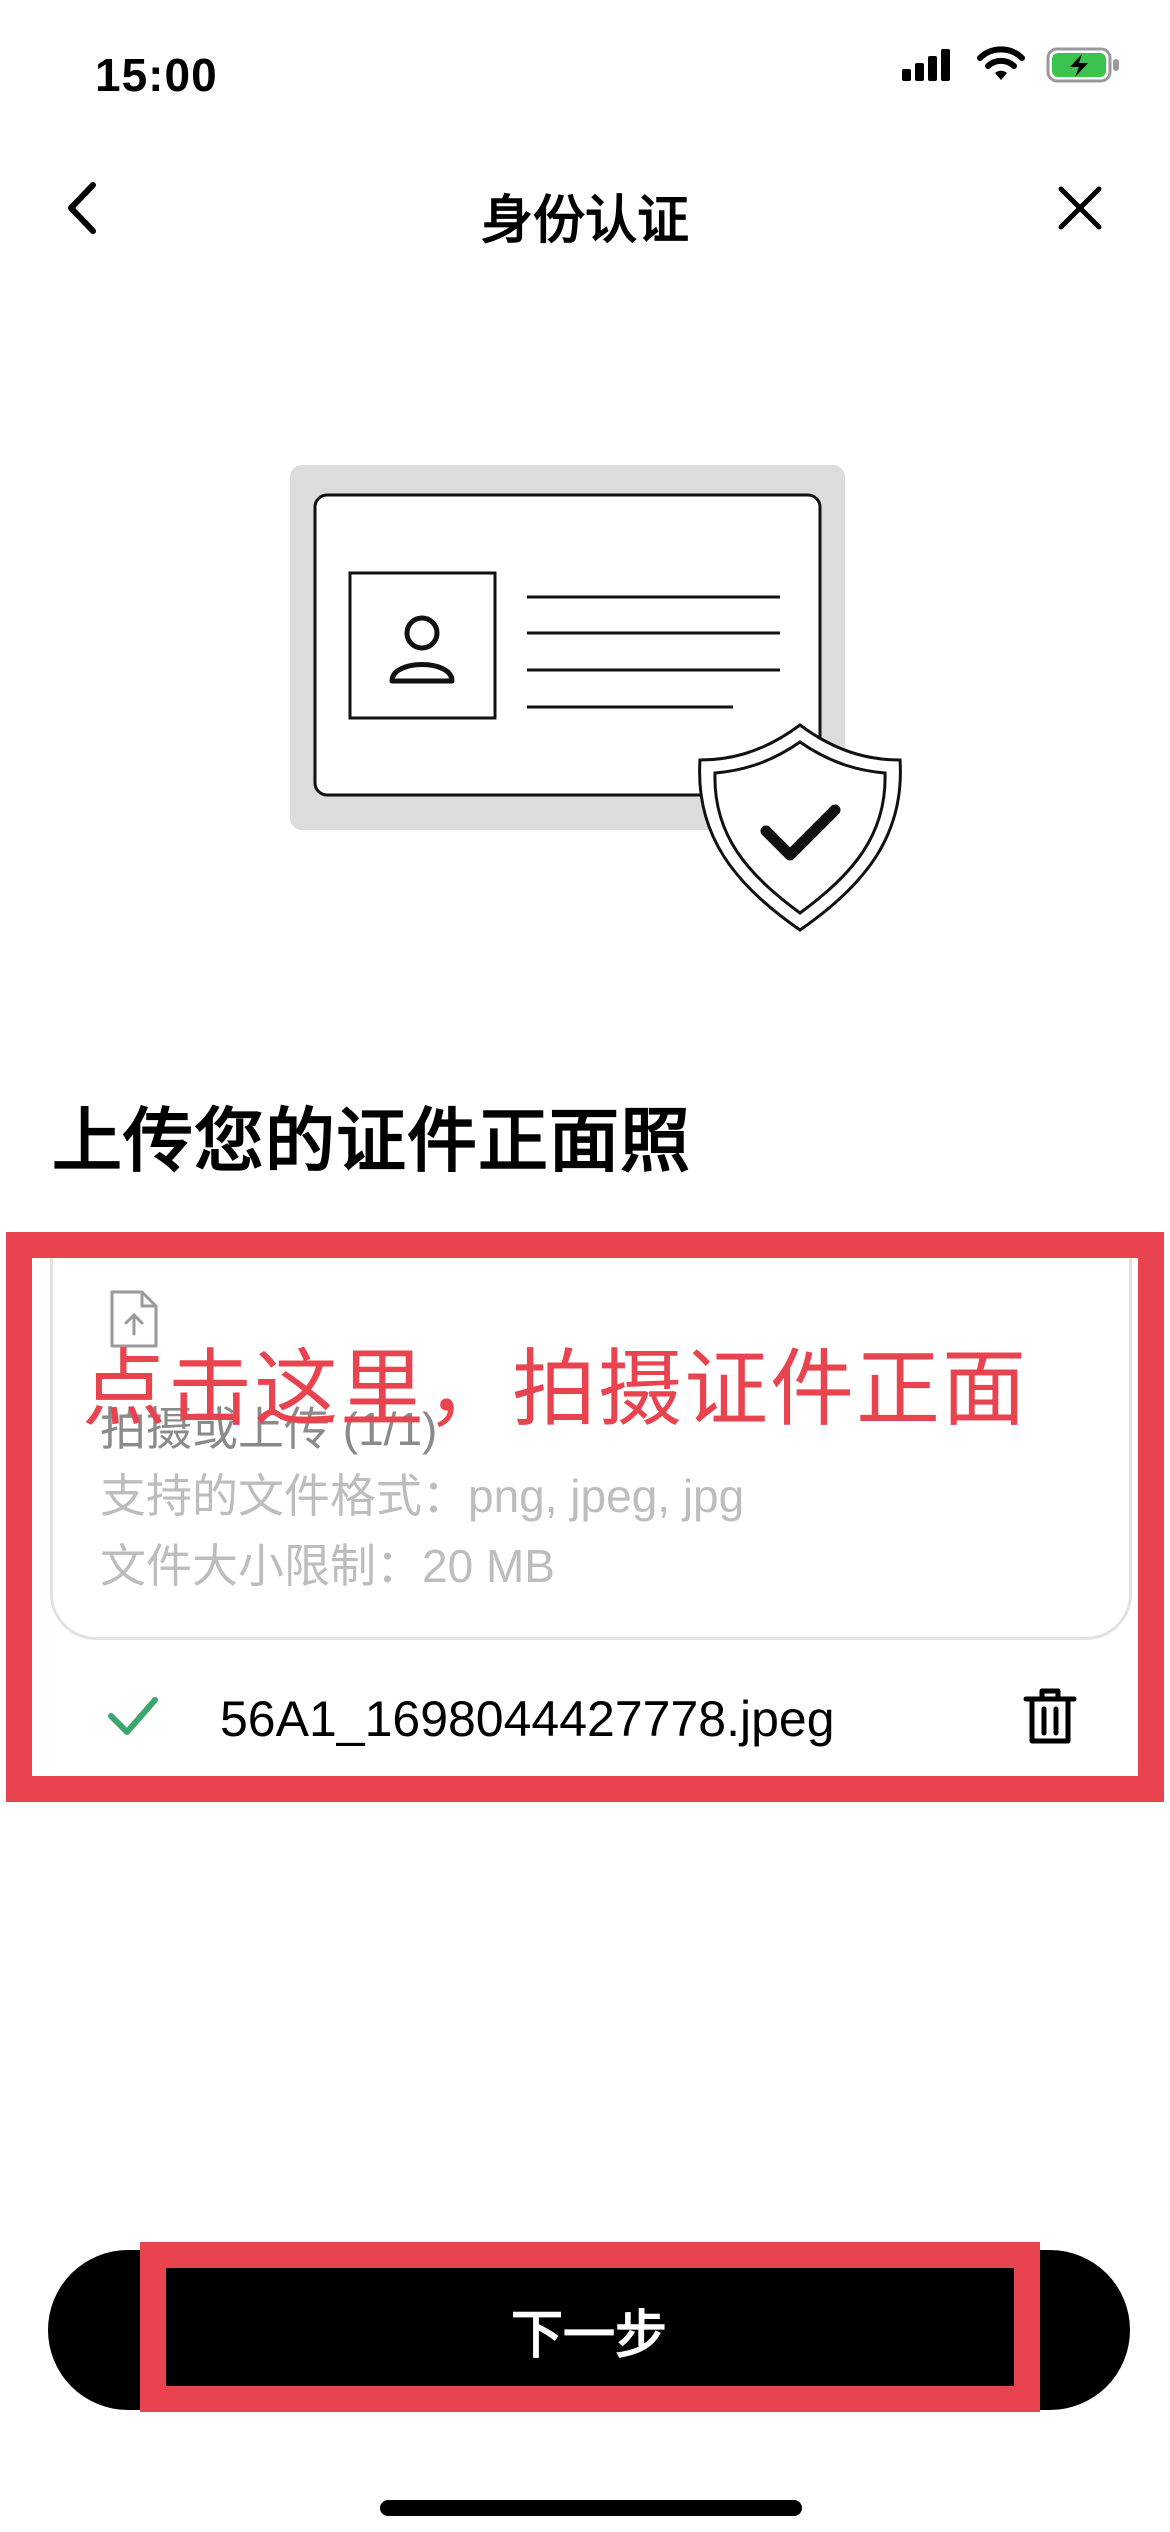 The image size is (1170, 2532). I want to click on wifi-icon, so click(1001, 63).